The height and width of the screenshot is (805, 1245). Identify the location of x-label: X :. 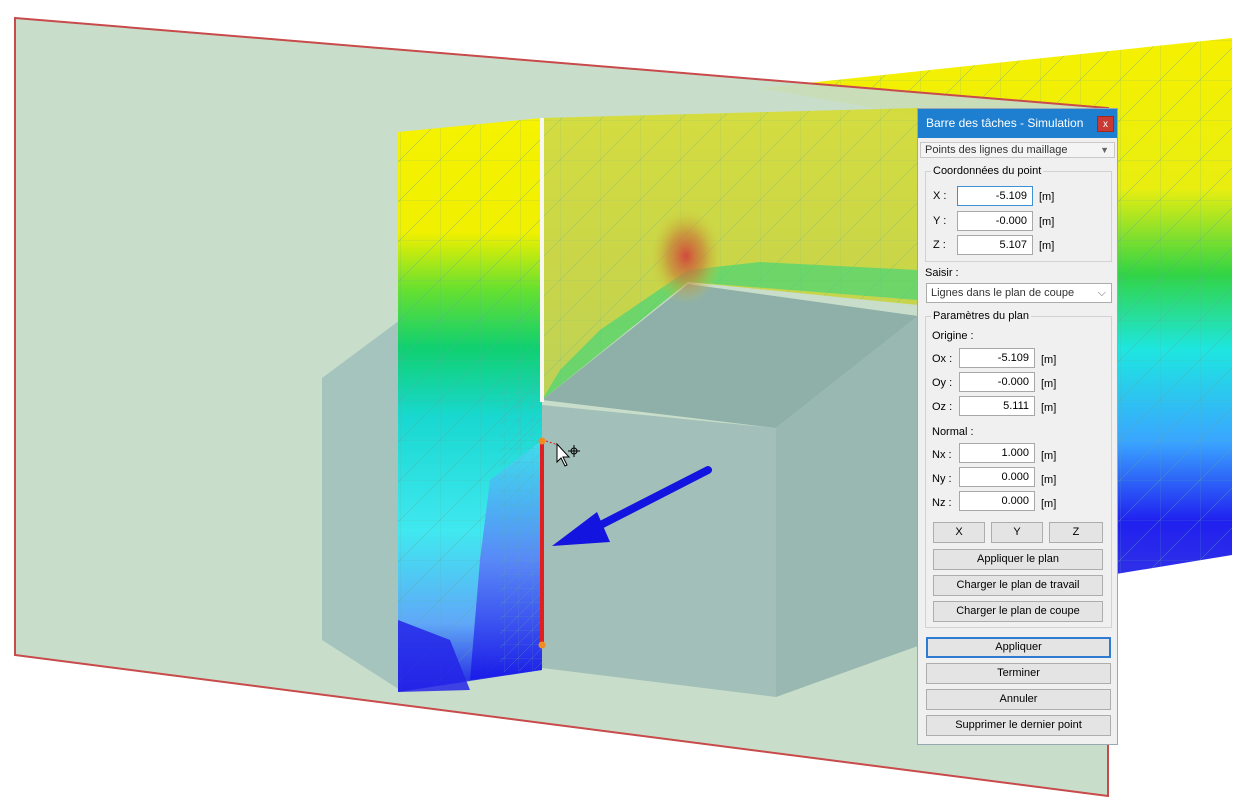
(940, 196).